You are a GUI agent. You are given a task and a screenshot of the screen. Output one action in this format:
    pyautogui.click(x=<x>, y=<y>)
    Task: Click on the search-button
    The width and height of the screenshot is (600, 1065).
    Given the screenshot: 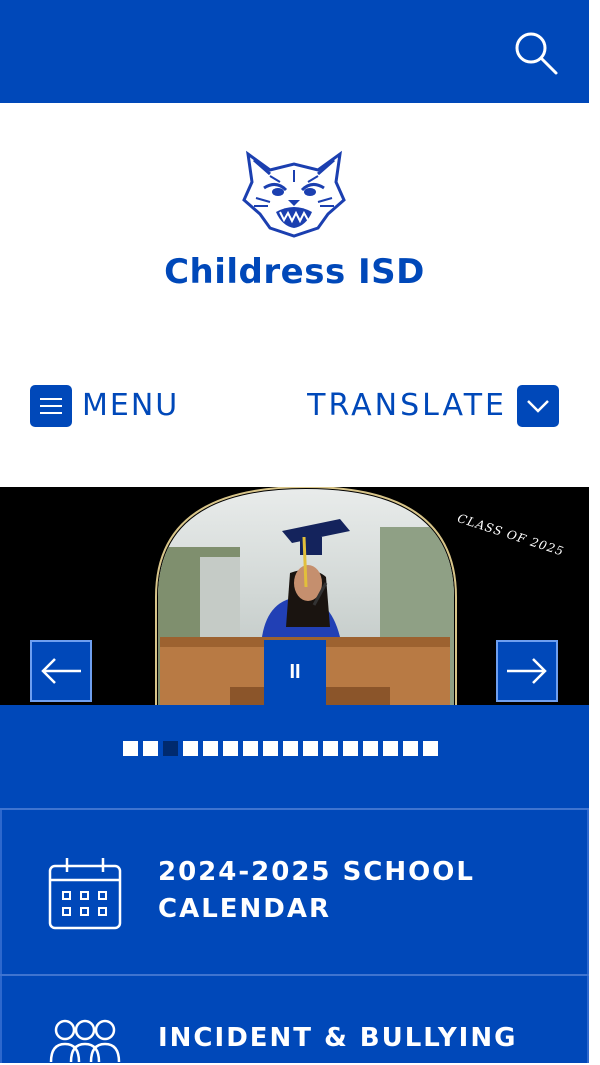 What is the action you would take?
    pyautogui.click(x=536, y=53)
    